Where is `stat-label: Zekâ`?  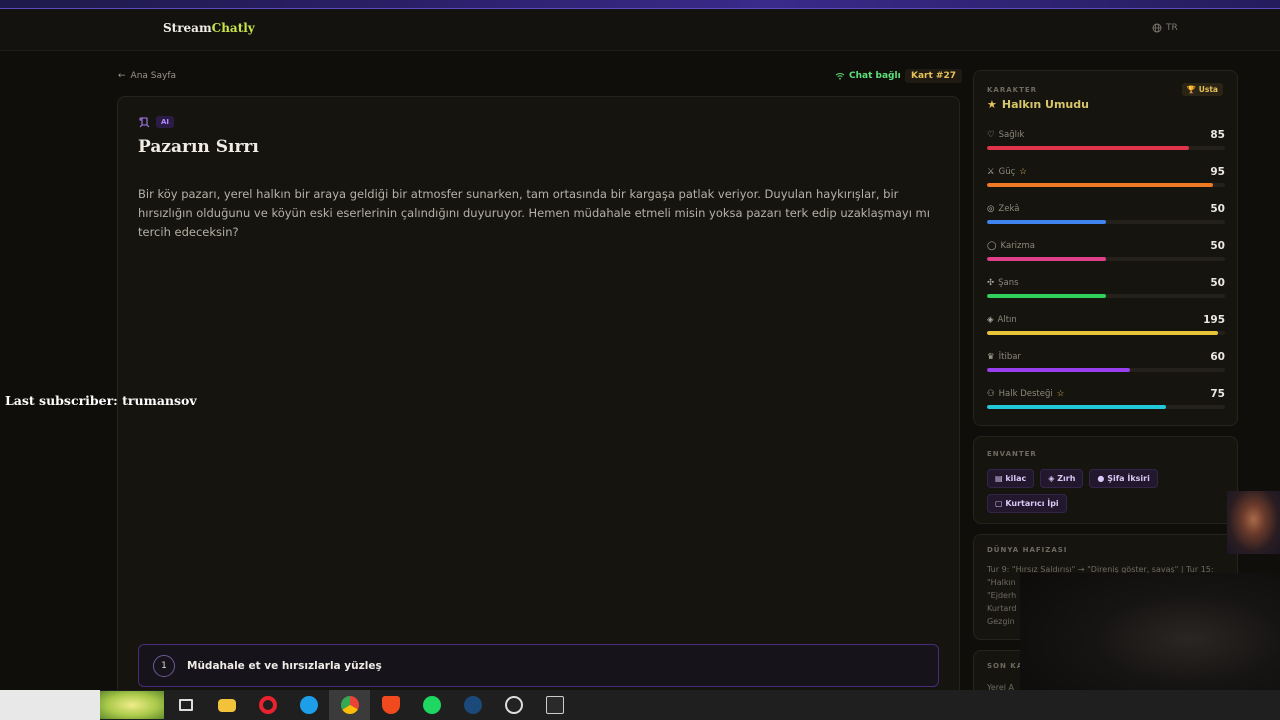 stat-label: Zekâ is located at coordinates (1009, 209).